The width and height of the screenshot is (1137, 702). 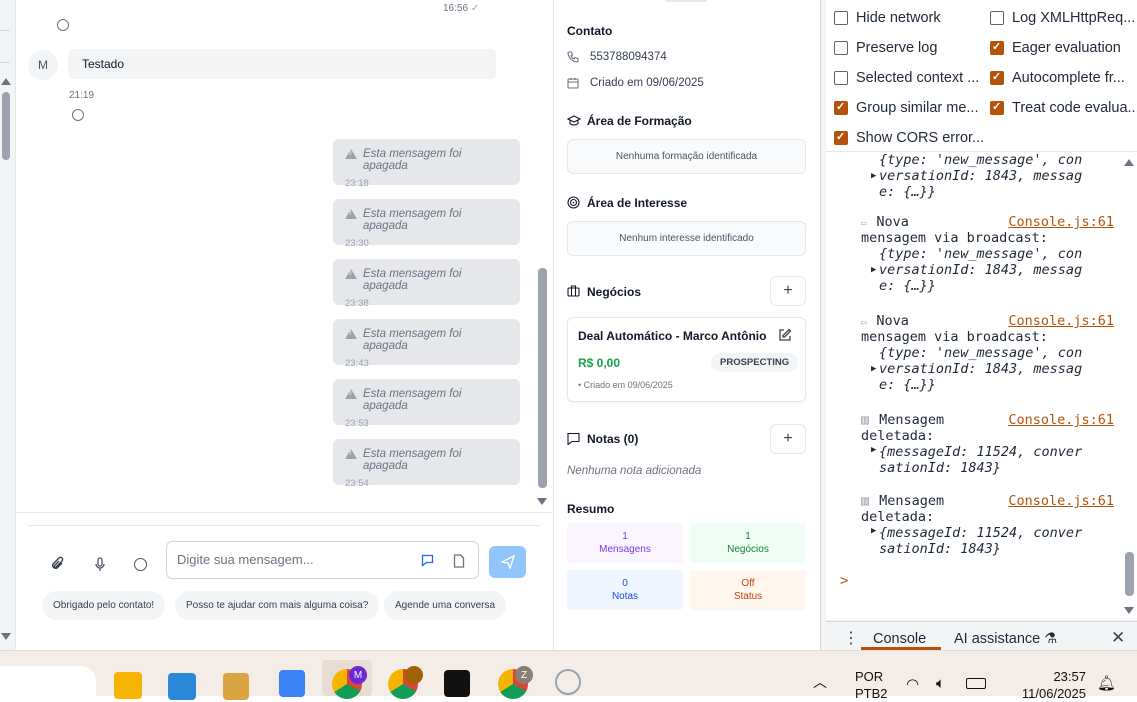 What do you see at coordinates (573, 58) in the screenshot?
I see `phone-icon` at bounding box center [573, 58].